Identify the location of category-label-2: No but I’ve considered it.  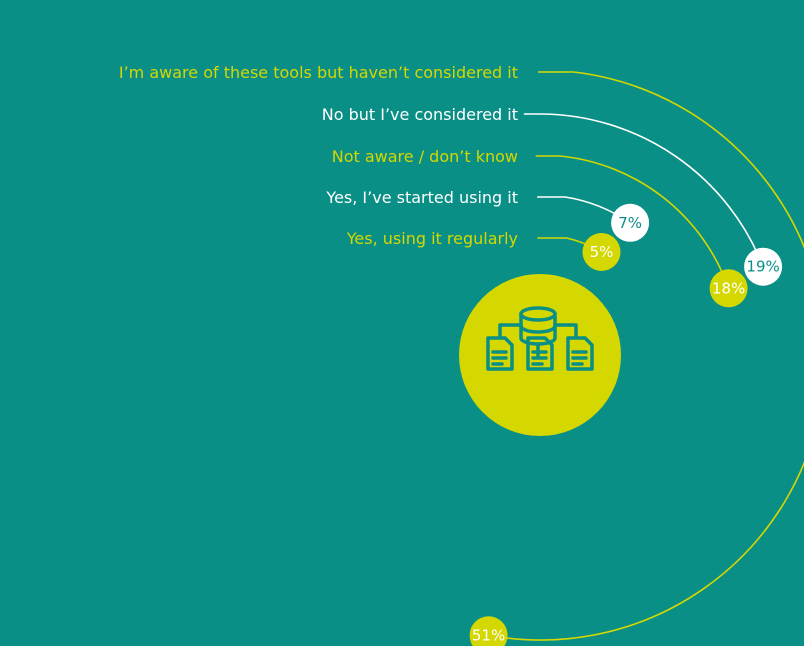
(420, 114).